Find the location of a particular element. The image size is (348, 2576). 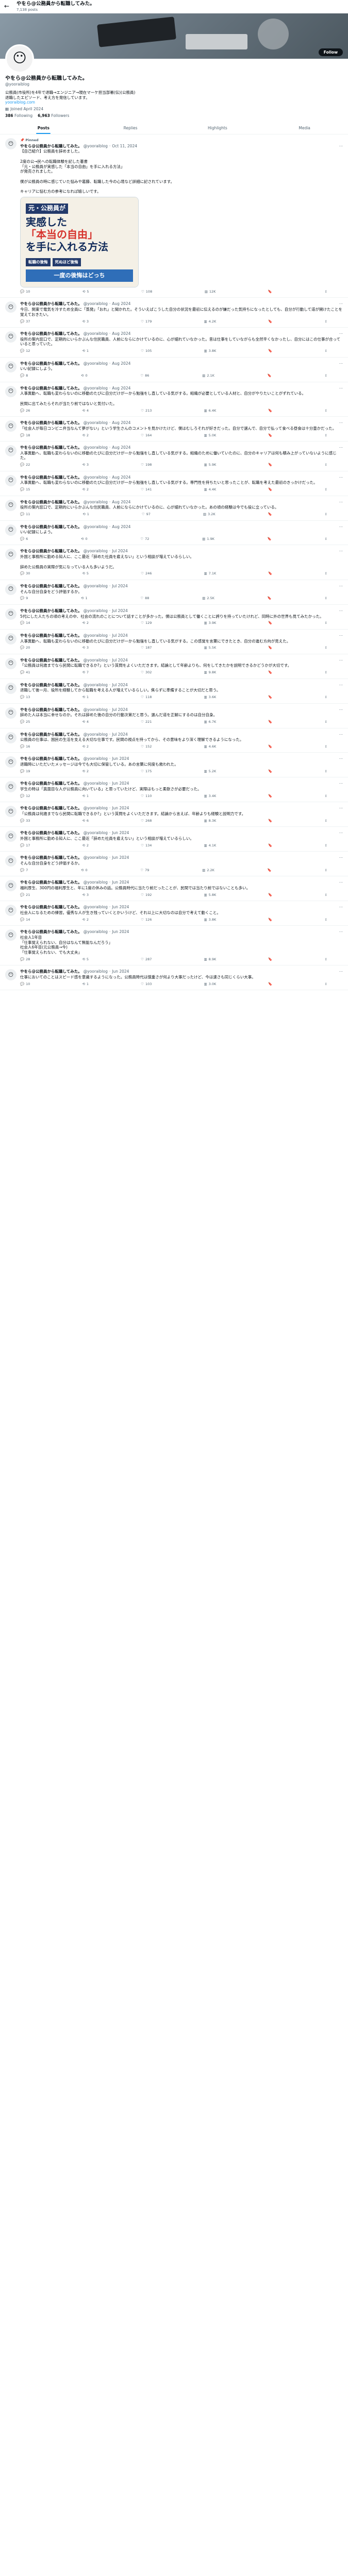

reply-button: 💬 8 is located at coordinates (24, 376).